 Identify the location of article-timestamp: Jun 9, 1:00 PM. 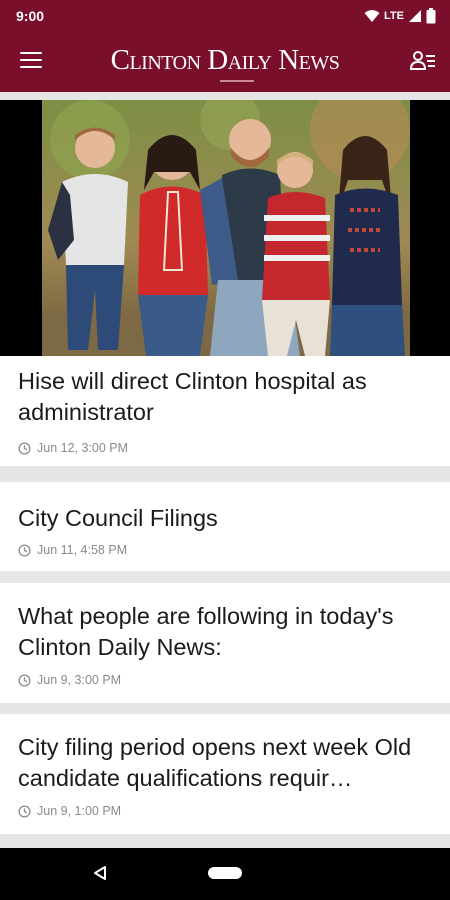
(69, 811).